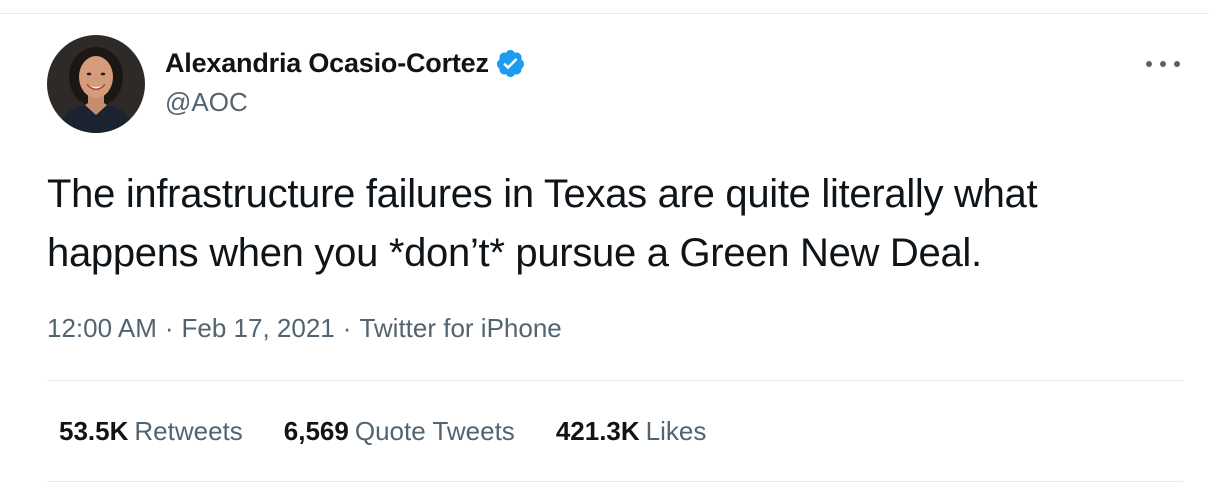 This screenshot has width=1209, height=497. Describe the element at coordinates (188, 431) in the screenshot. I see `stat-label: Retweets` at that location.